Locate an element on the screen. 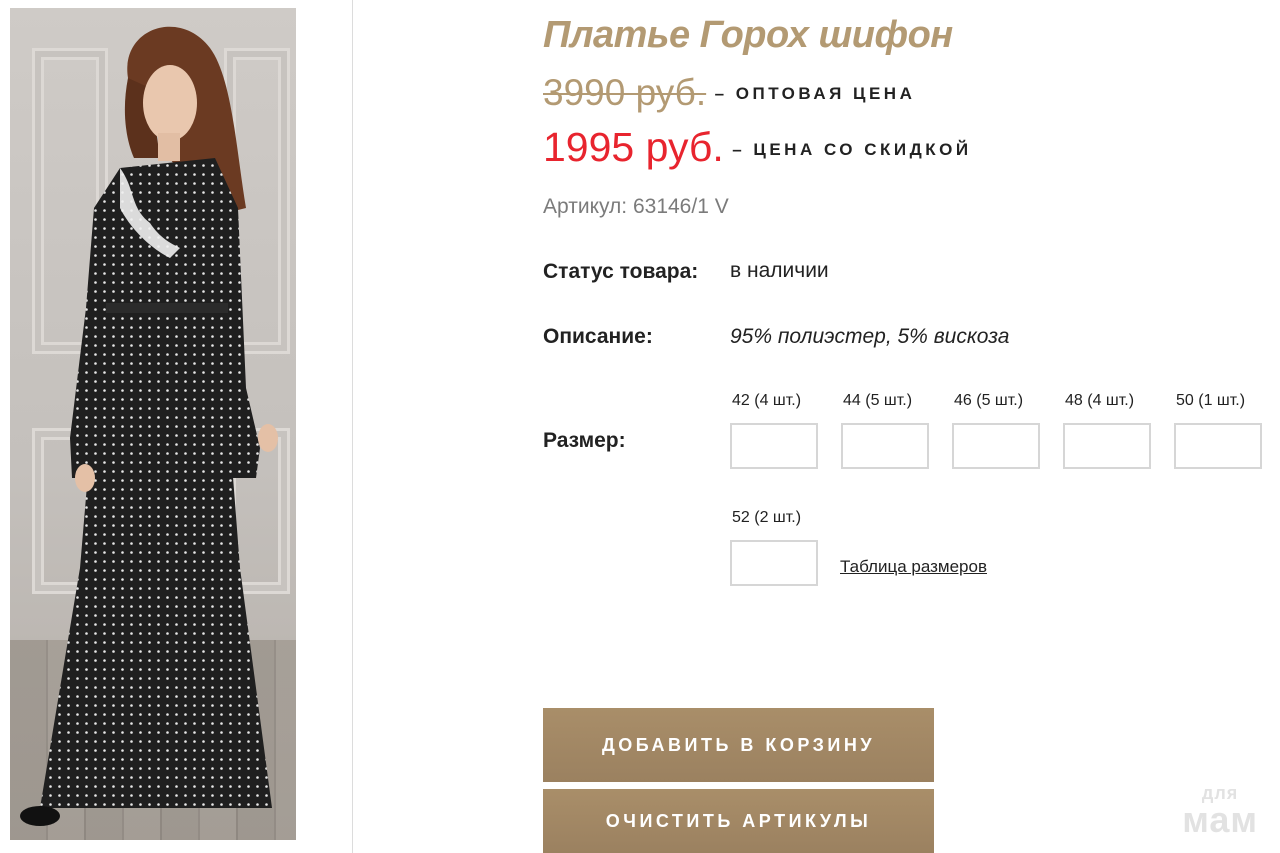  old-price: 3990 руб. is located at coordinates (625, 92).